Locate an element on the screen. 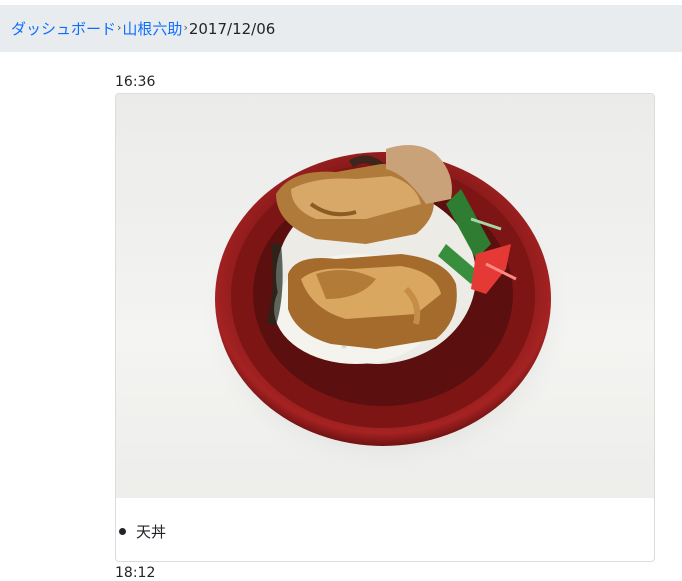 The image size is (682, 581). food-name: 天丼 is located at coordinates (151, 532).